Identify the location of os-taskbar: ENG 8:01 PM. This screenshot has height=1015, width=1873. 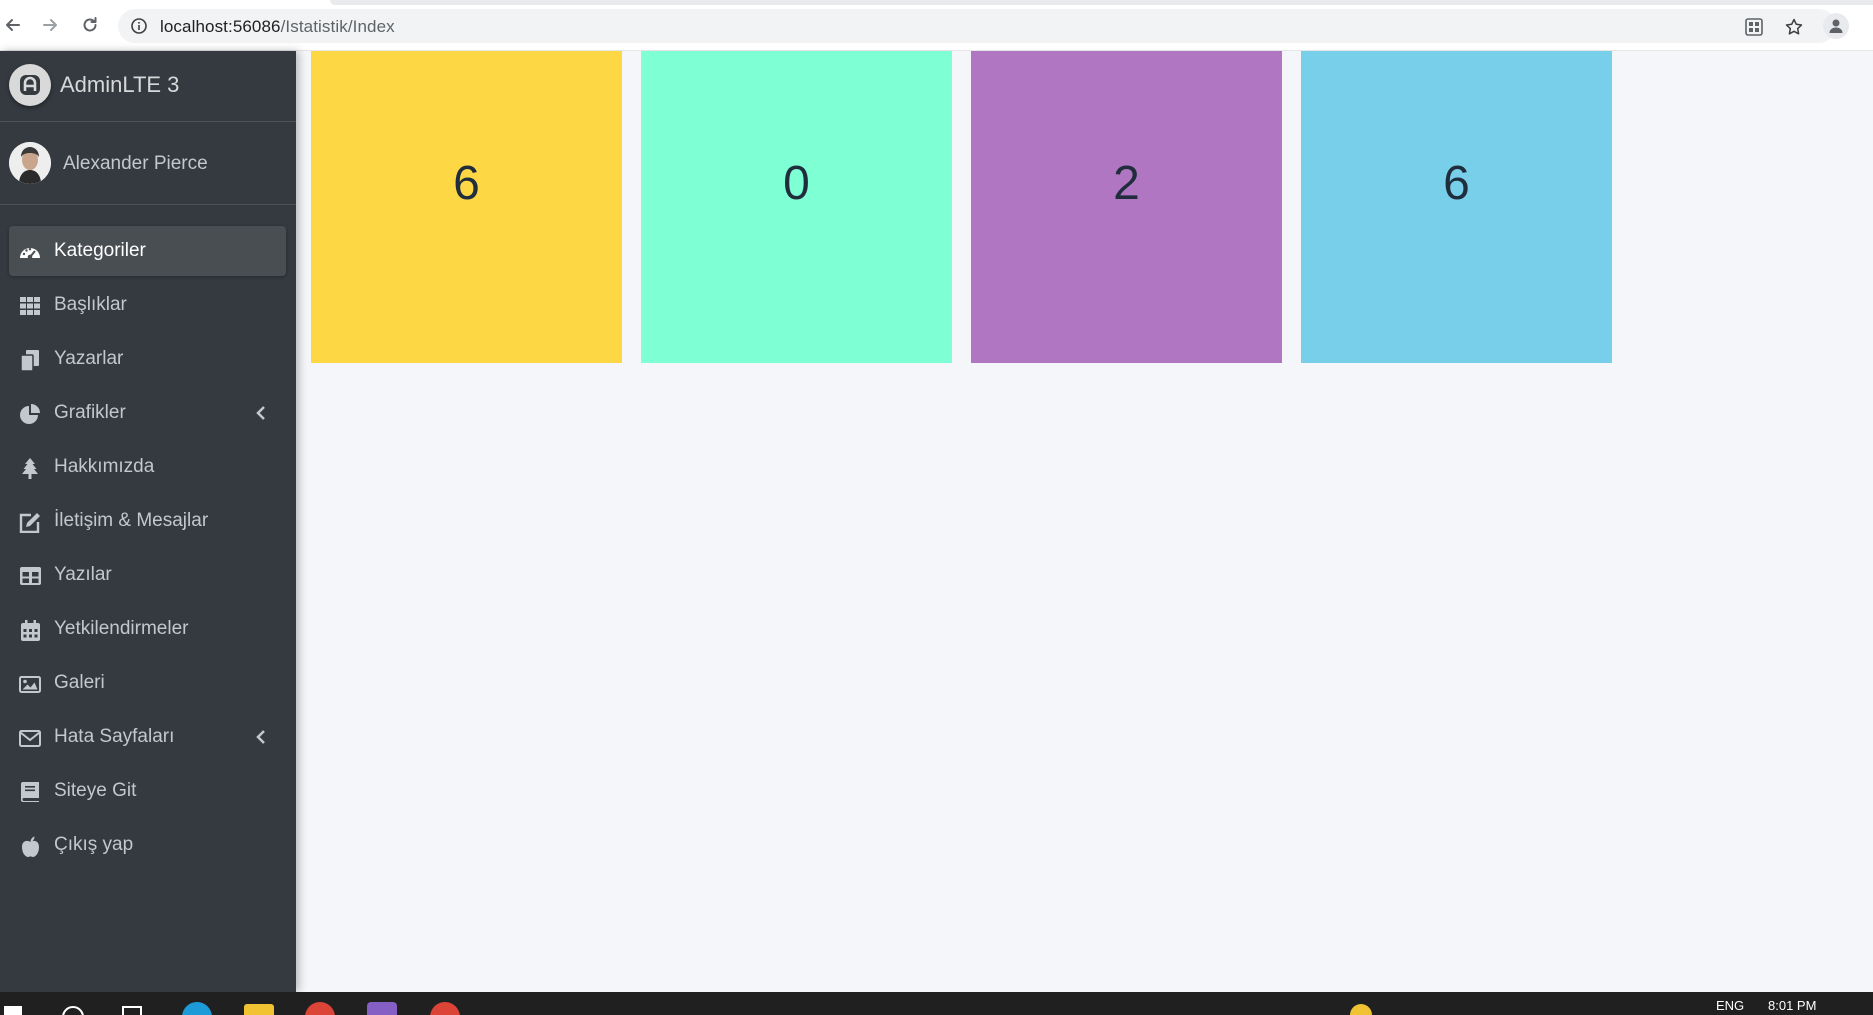
(936, 1003).